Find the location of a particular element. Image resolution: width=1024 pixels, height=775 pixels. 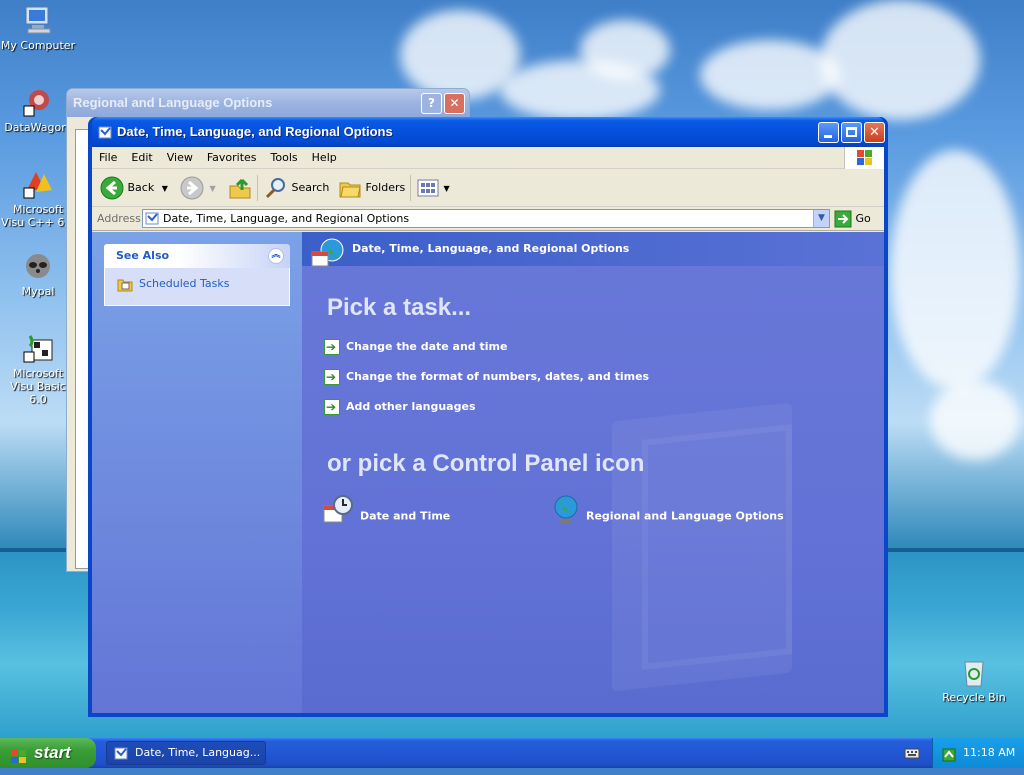

date-time-cp-icon: Date and Time is located at coordinates (386, 516).